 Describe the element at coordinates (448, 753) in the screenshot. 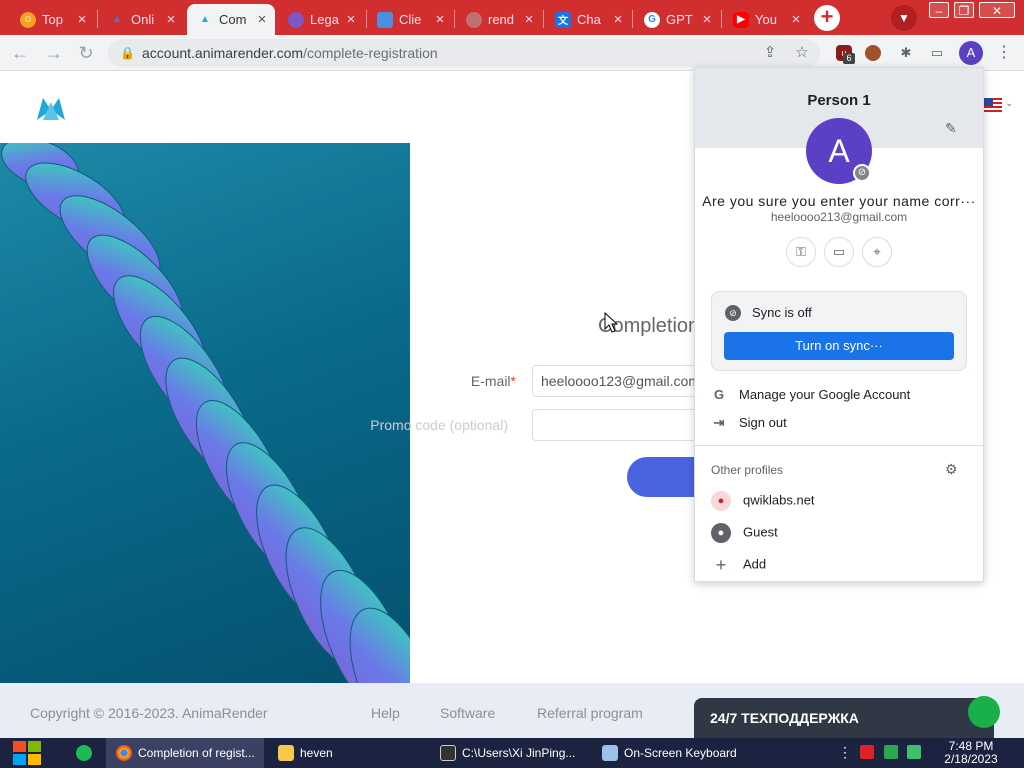

I see `terminal-icon` at that location.